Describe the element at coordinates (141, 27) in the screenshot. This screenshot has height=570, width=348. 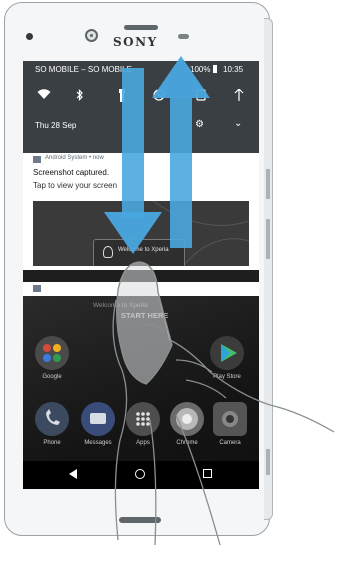
I see `earpiece-speaker` at that location.